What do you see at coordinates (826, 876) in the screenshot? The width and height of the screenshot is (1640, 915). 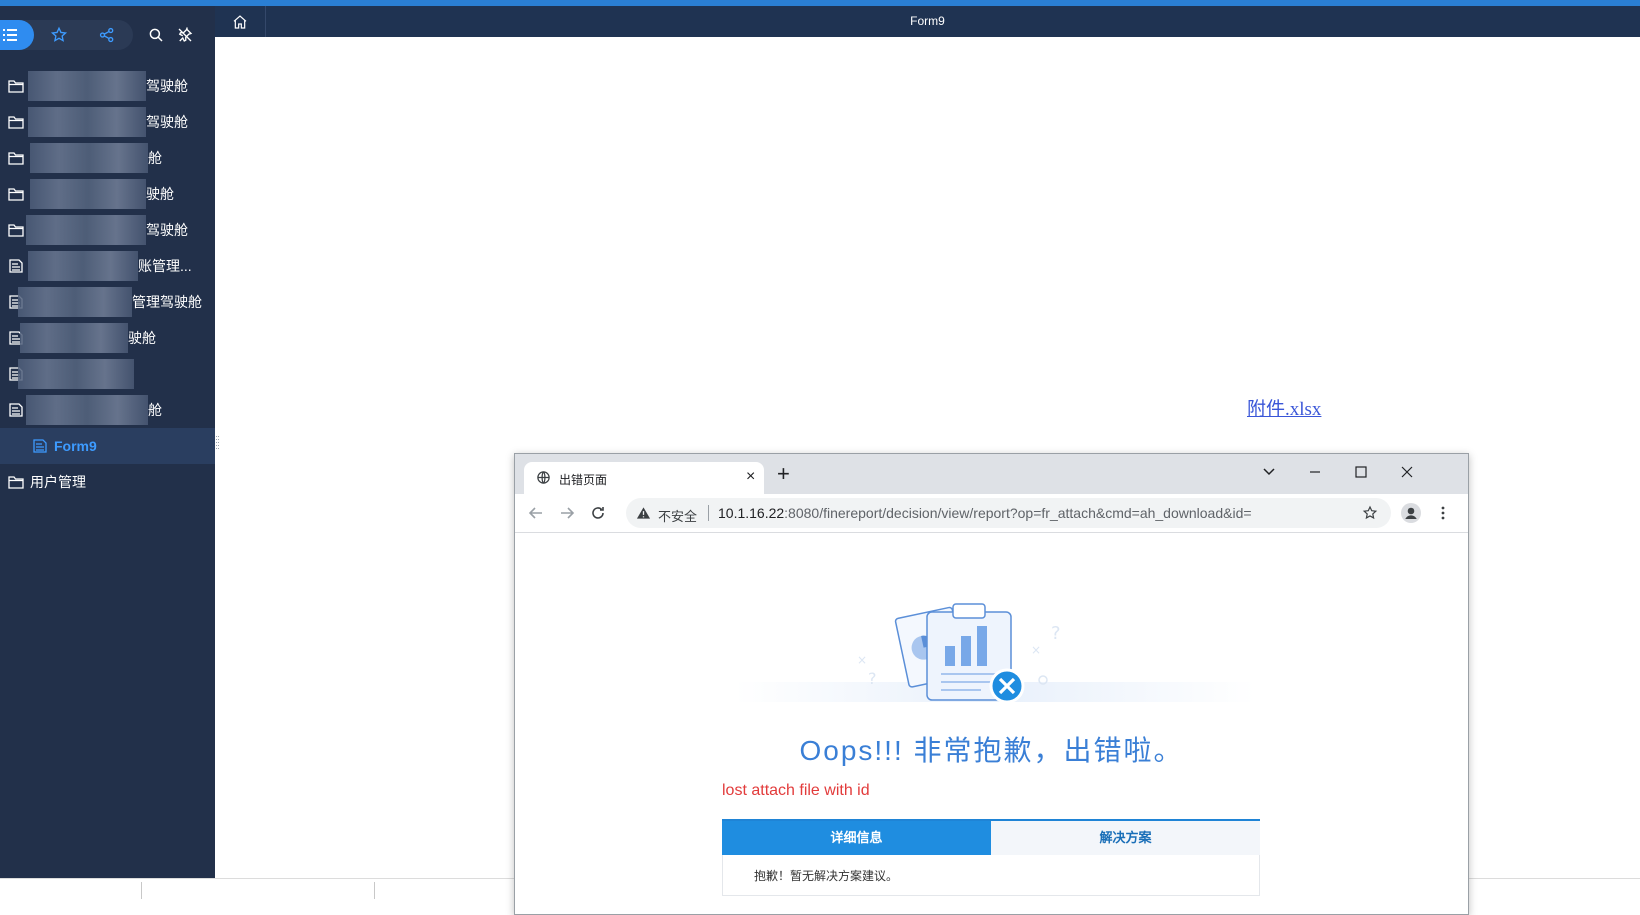 I see `details-text: 抱歉！暂无解决方案建议。` at bounding box center [826, 876].